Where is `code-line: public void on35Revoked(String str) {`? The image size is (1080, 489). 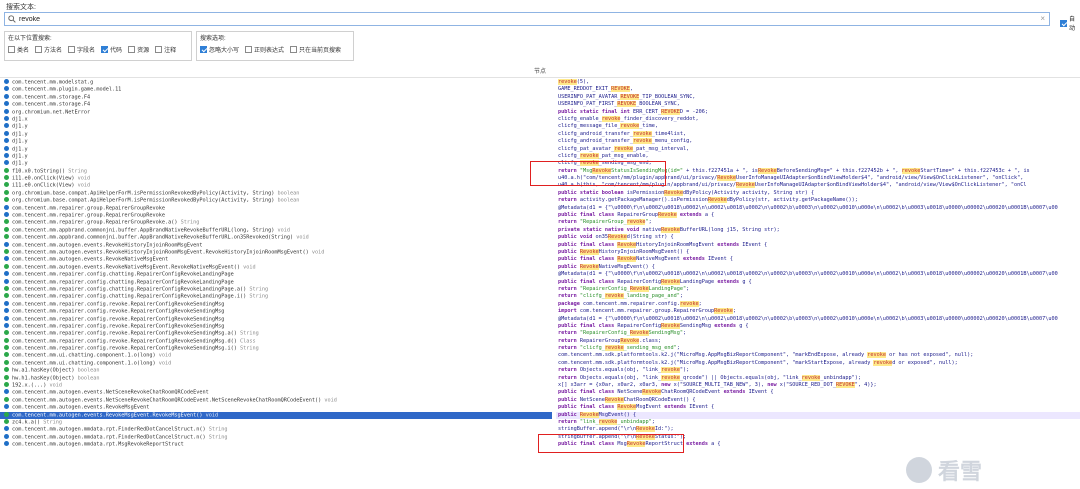
code-line: public void on35Revoked(String str) { is located at coordinates (818, 237).